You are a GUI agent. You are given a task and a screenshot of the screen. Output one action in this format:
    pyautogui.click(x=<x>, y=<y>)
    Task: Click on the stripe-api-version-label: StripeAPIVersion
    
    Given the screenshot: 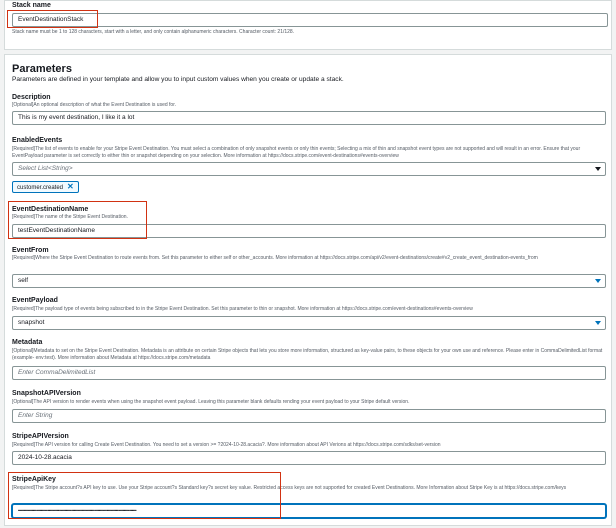 What is the action you would take?
    pyautogui.click(x=40, y=436)
    